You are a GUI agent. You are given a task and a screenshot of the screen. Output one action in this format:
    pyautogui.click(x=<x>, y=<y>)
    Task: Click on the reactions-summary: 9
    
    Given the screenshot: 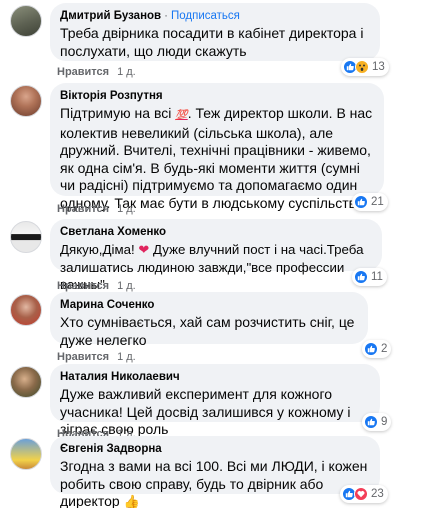 What is the action you would take?
    pyautogui.click(x=377, y=422)
    